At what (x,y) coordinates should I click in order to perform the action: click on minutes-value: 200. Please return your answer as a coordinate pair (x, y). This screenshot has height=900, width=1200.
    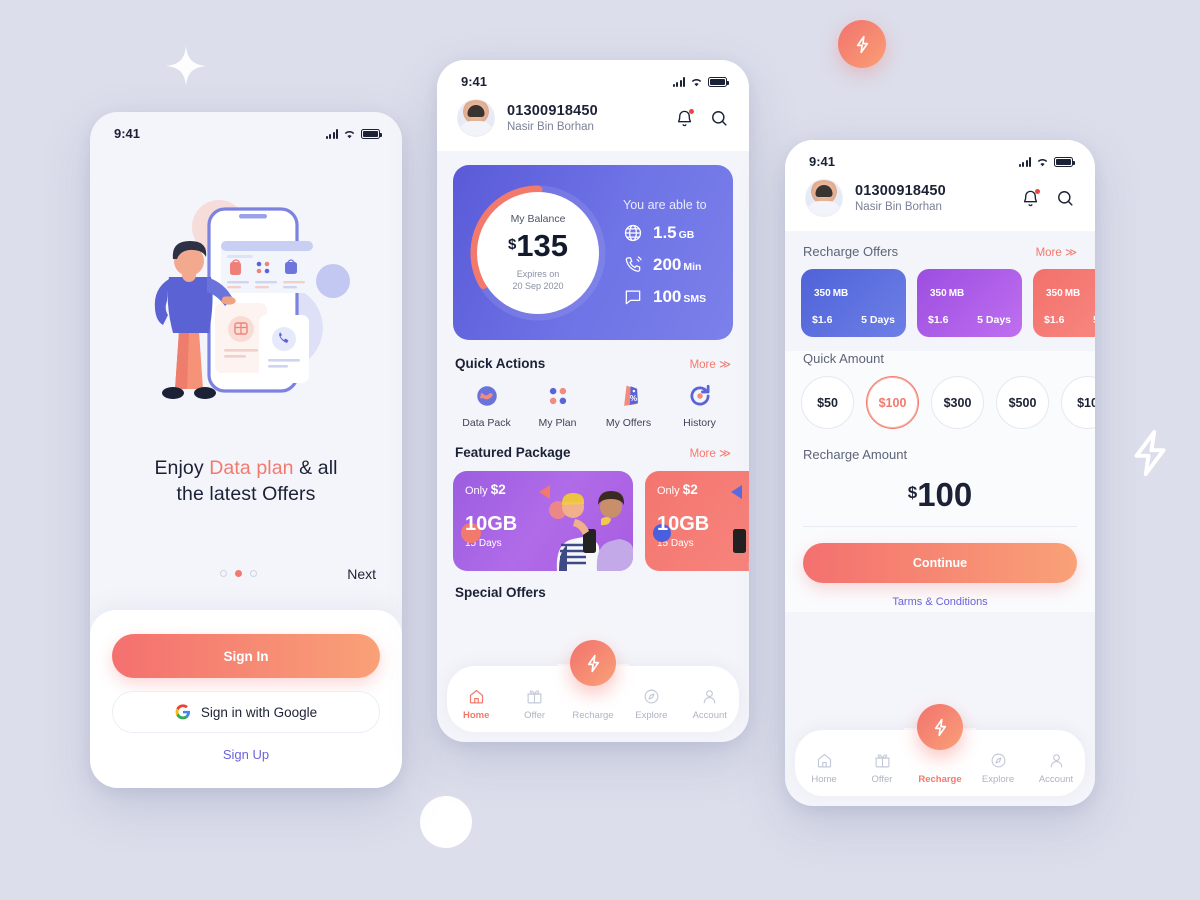
    Looking at the image, I should click on (667, 264).